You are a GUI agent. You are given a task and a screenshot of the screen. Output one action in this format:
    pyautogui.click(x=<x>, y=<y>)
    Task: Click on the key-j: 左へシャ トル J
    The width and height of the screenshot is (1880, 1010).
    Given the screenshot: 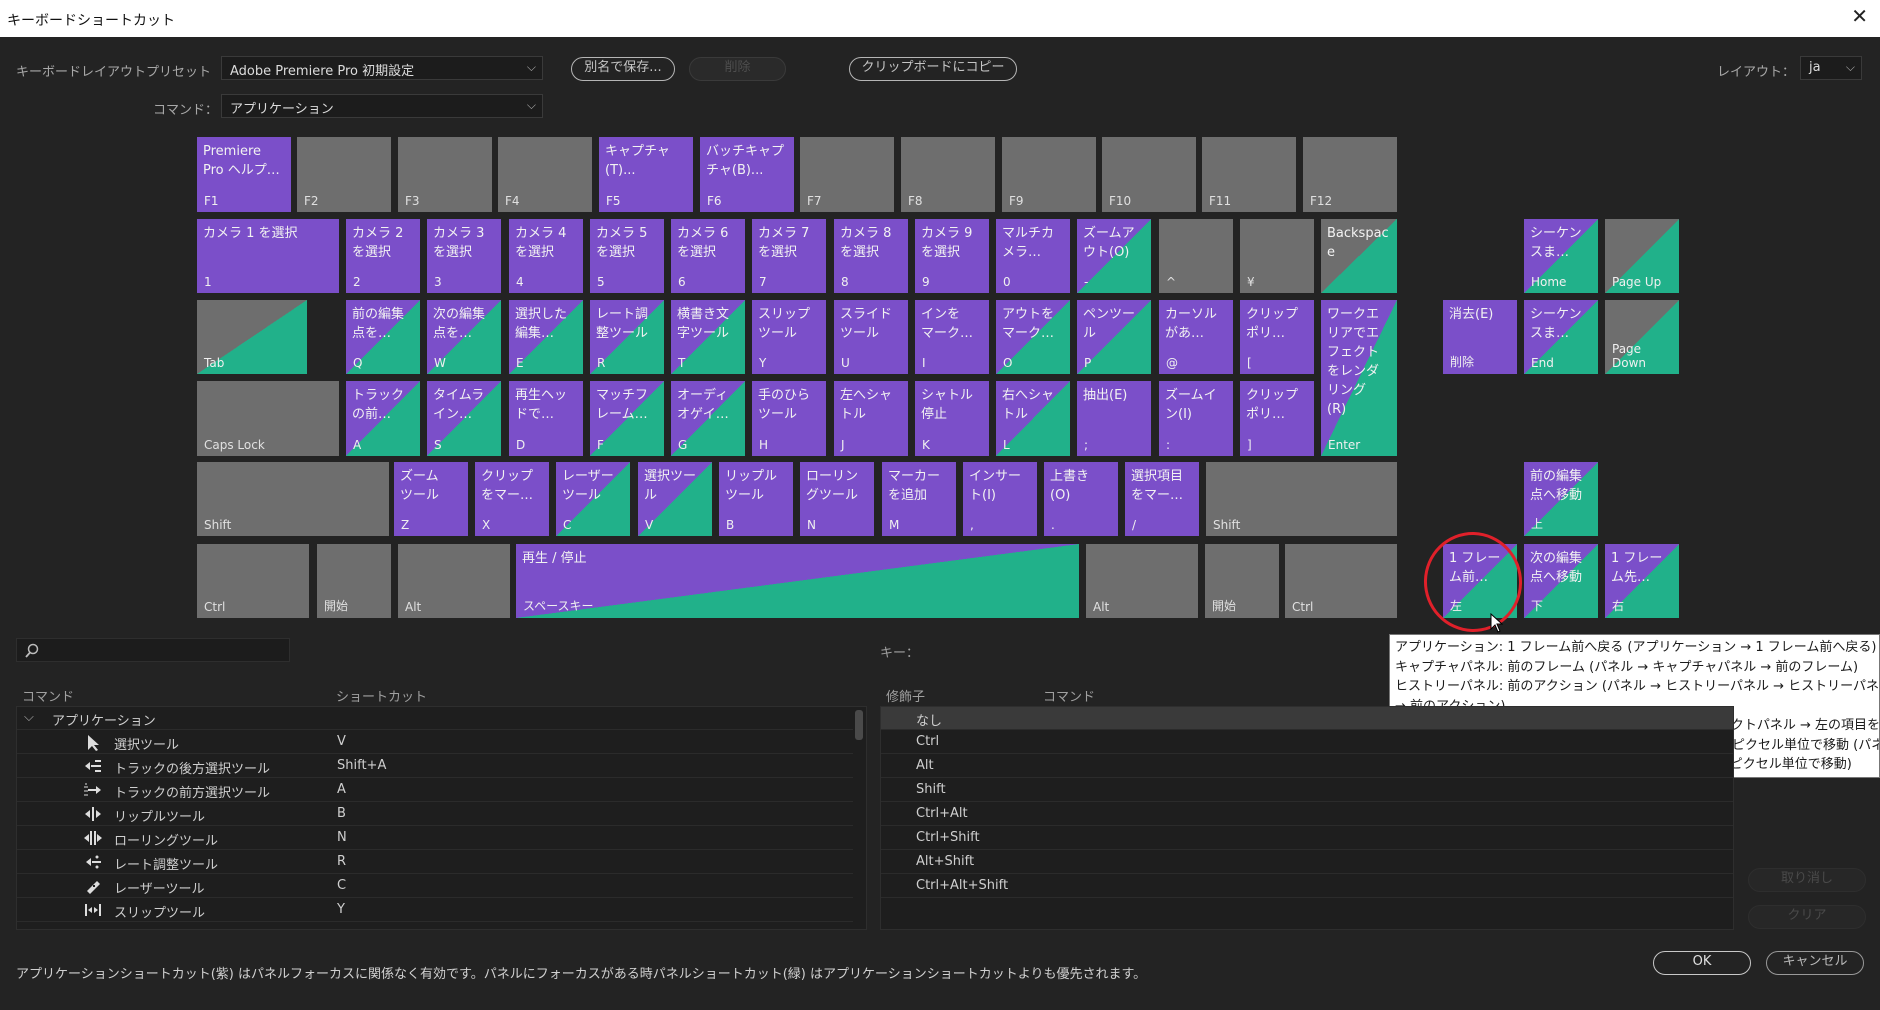 What is the action you would take?
    pyautogui.click(x=871, y=418)
    